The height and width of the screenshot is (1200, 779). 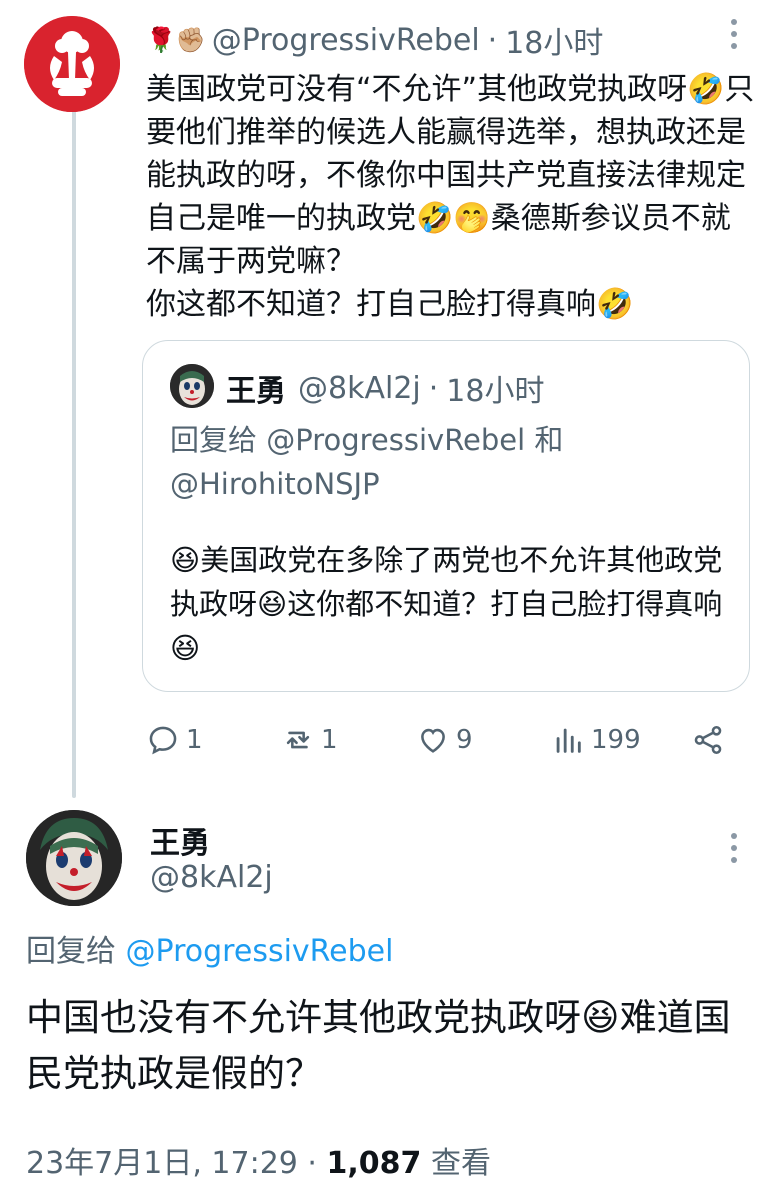 I want to click on quoted-author-handle: @8kAl2j, so click(x=359, y=388).